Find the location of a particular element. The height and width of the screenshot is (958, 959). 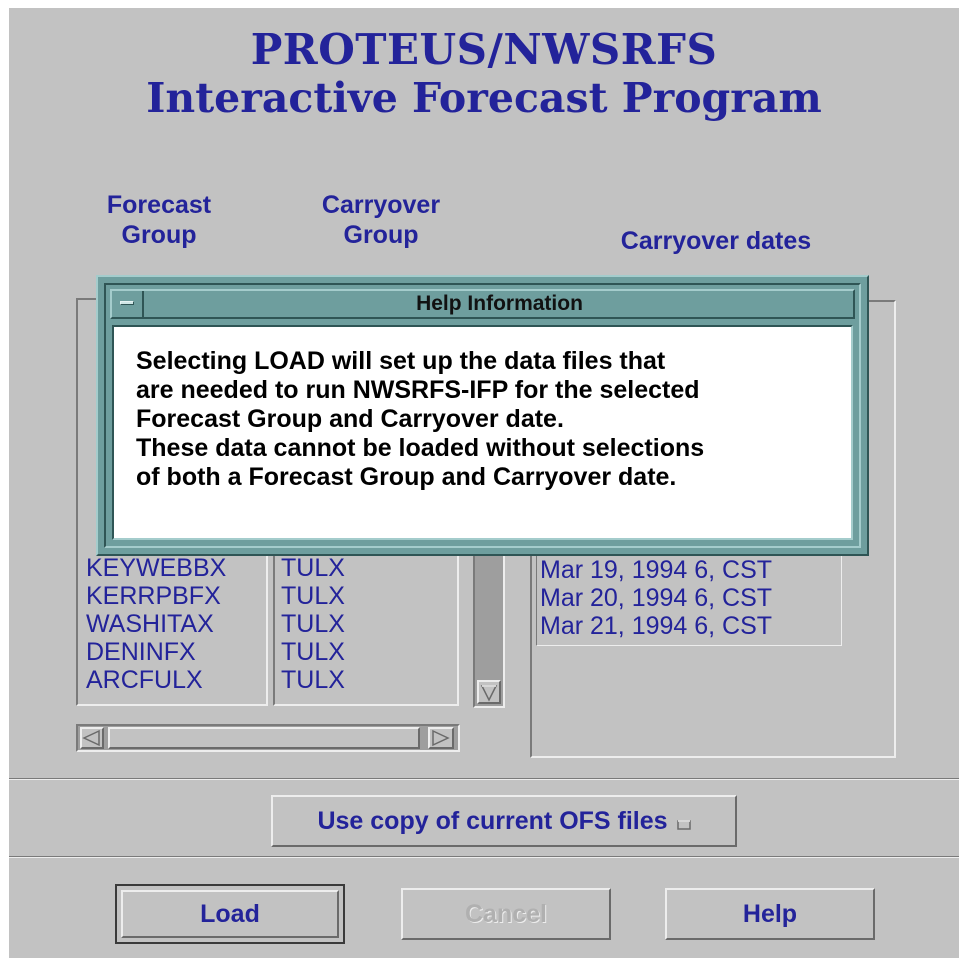

scroll-thumb is located at coordinates (264, 738).